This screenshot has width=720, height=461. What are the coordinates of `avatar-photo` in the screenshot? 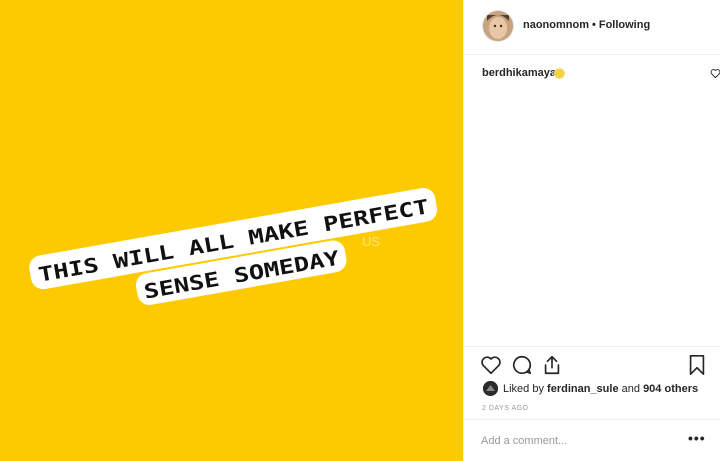 It's located at (498, 26).